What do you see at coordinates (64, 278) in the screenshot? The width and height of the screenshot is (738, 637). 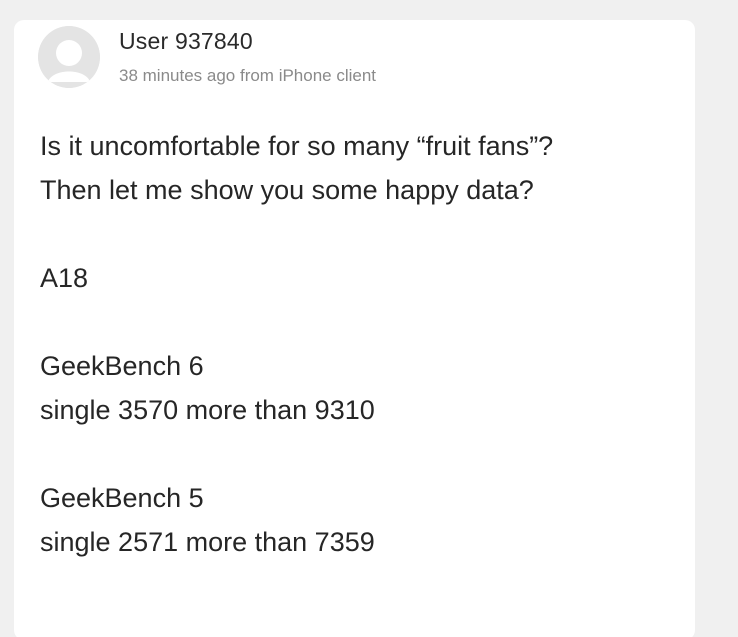 I see `body-line: A18` at bounding box center [64, 278].